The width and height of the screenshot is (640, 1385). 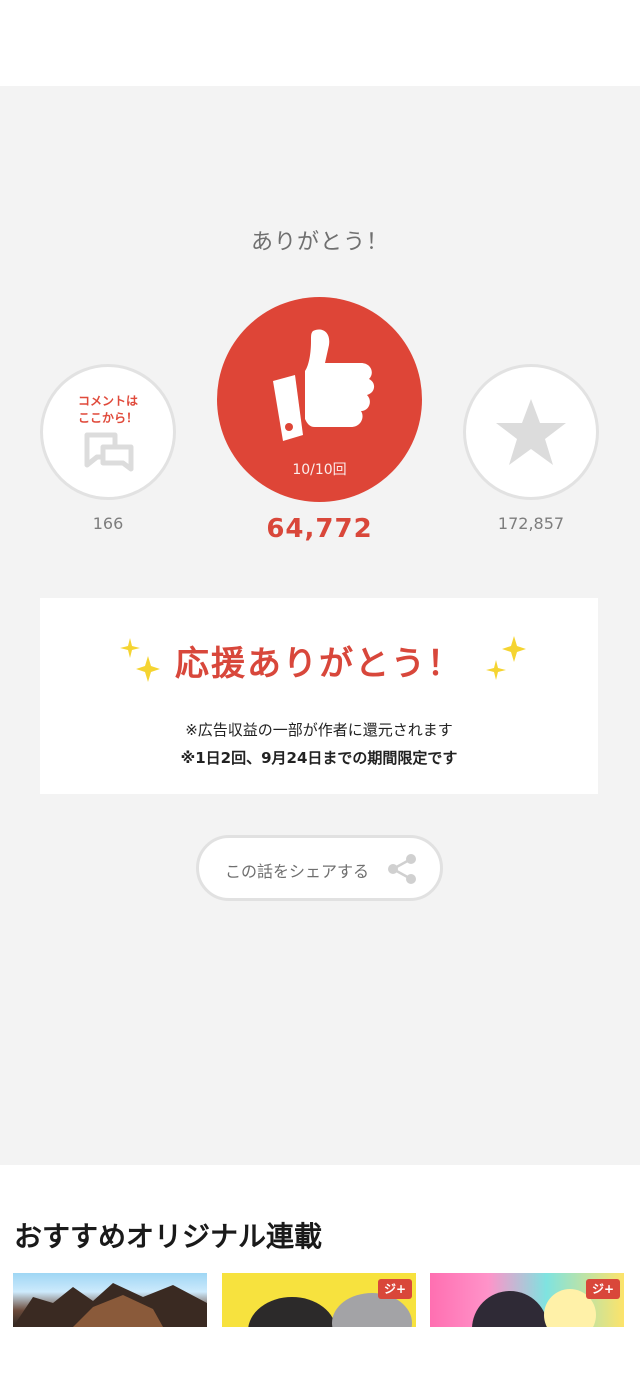 I want to click on thumbs-up-icon, so click(x=324, y=385).